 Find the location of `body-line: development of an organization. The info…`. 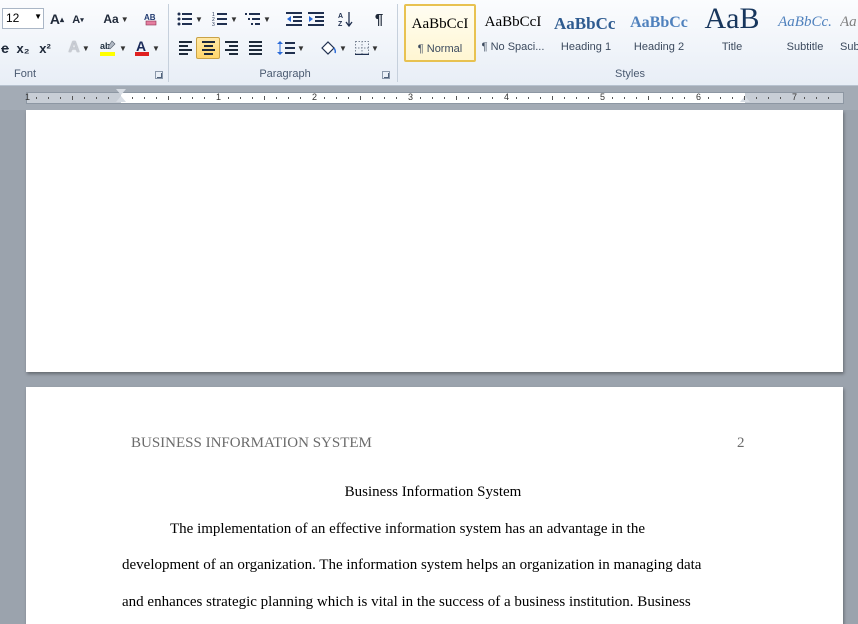

body-line: development of an organization. The info… is located at coordinates (411, 565).